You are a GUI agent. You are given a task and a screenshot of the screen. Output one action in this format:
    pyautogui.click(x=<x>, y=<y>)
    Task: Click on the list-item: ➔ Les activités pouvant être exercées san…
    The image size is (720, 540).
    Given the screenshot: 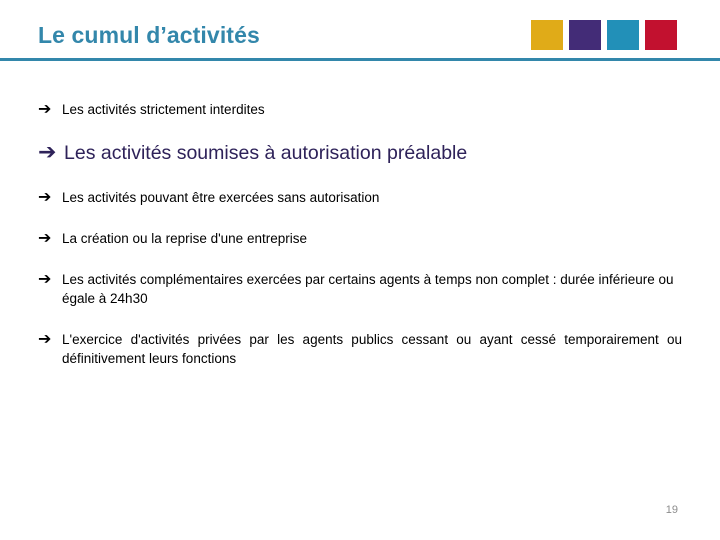 What is the action you would take?
    pyautogui.click(x=360, y=197)
    